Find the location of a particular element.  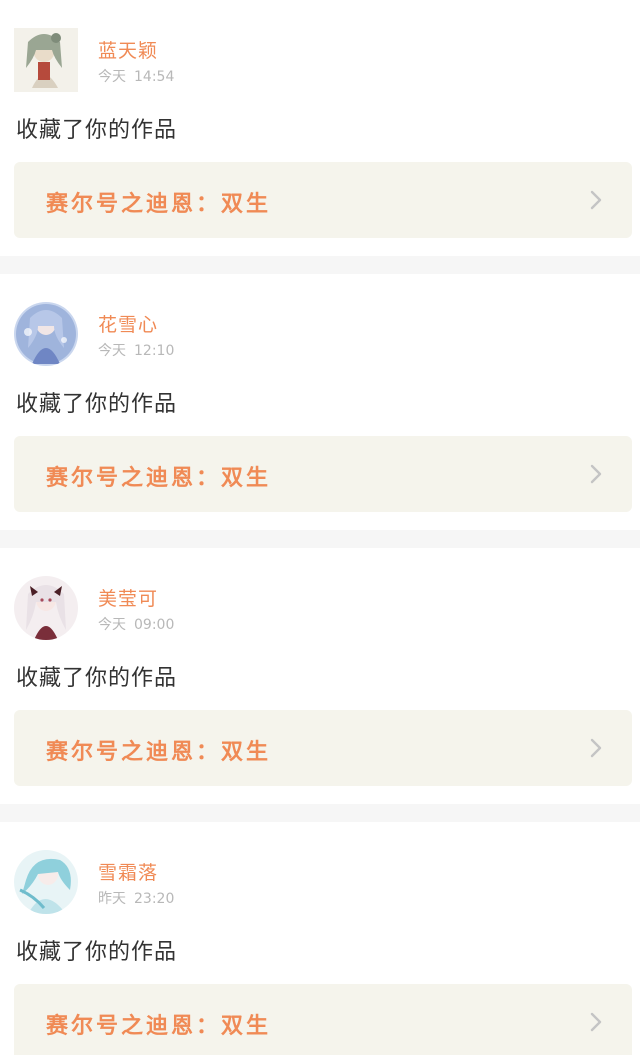

timestamp-day: 昨天 is located at coordinates (112, 899).